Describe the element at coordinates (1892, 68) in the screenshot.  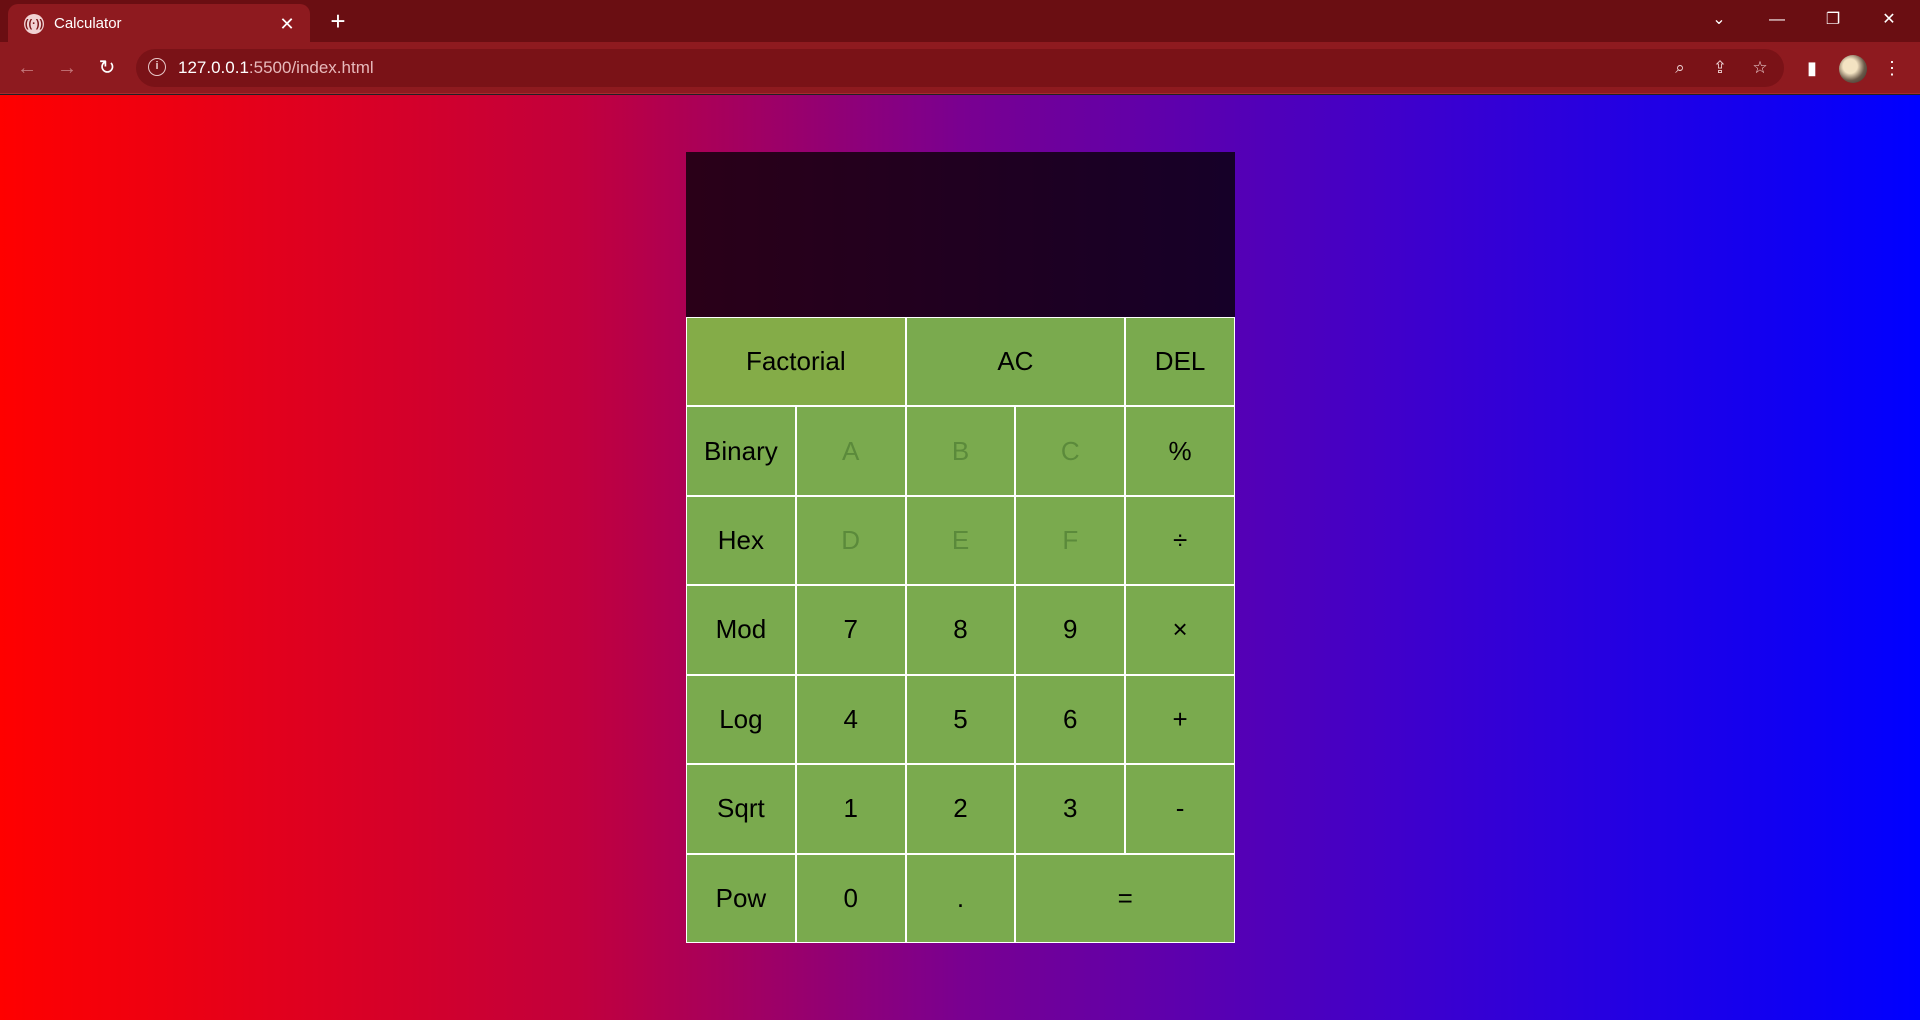
I see `menu-kebab-icon: ⋮` at that location.